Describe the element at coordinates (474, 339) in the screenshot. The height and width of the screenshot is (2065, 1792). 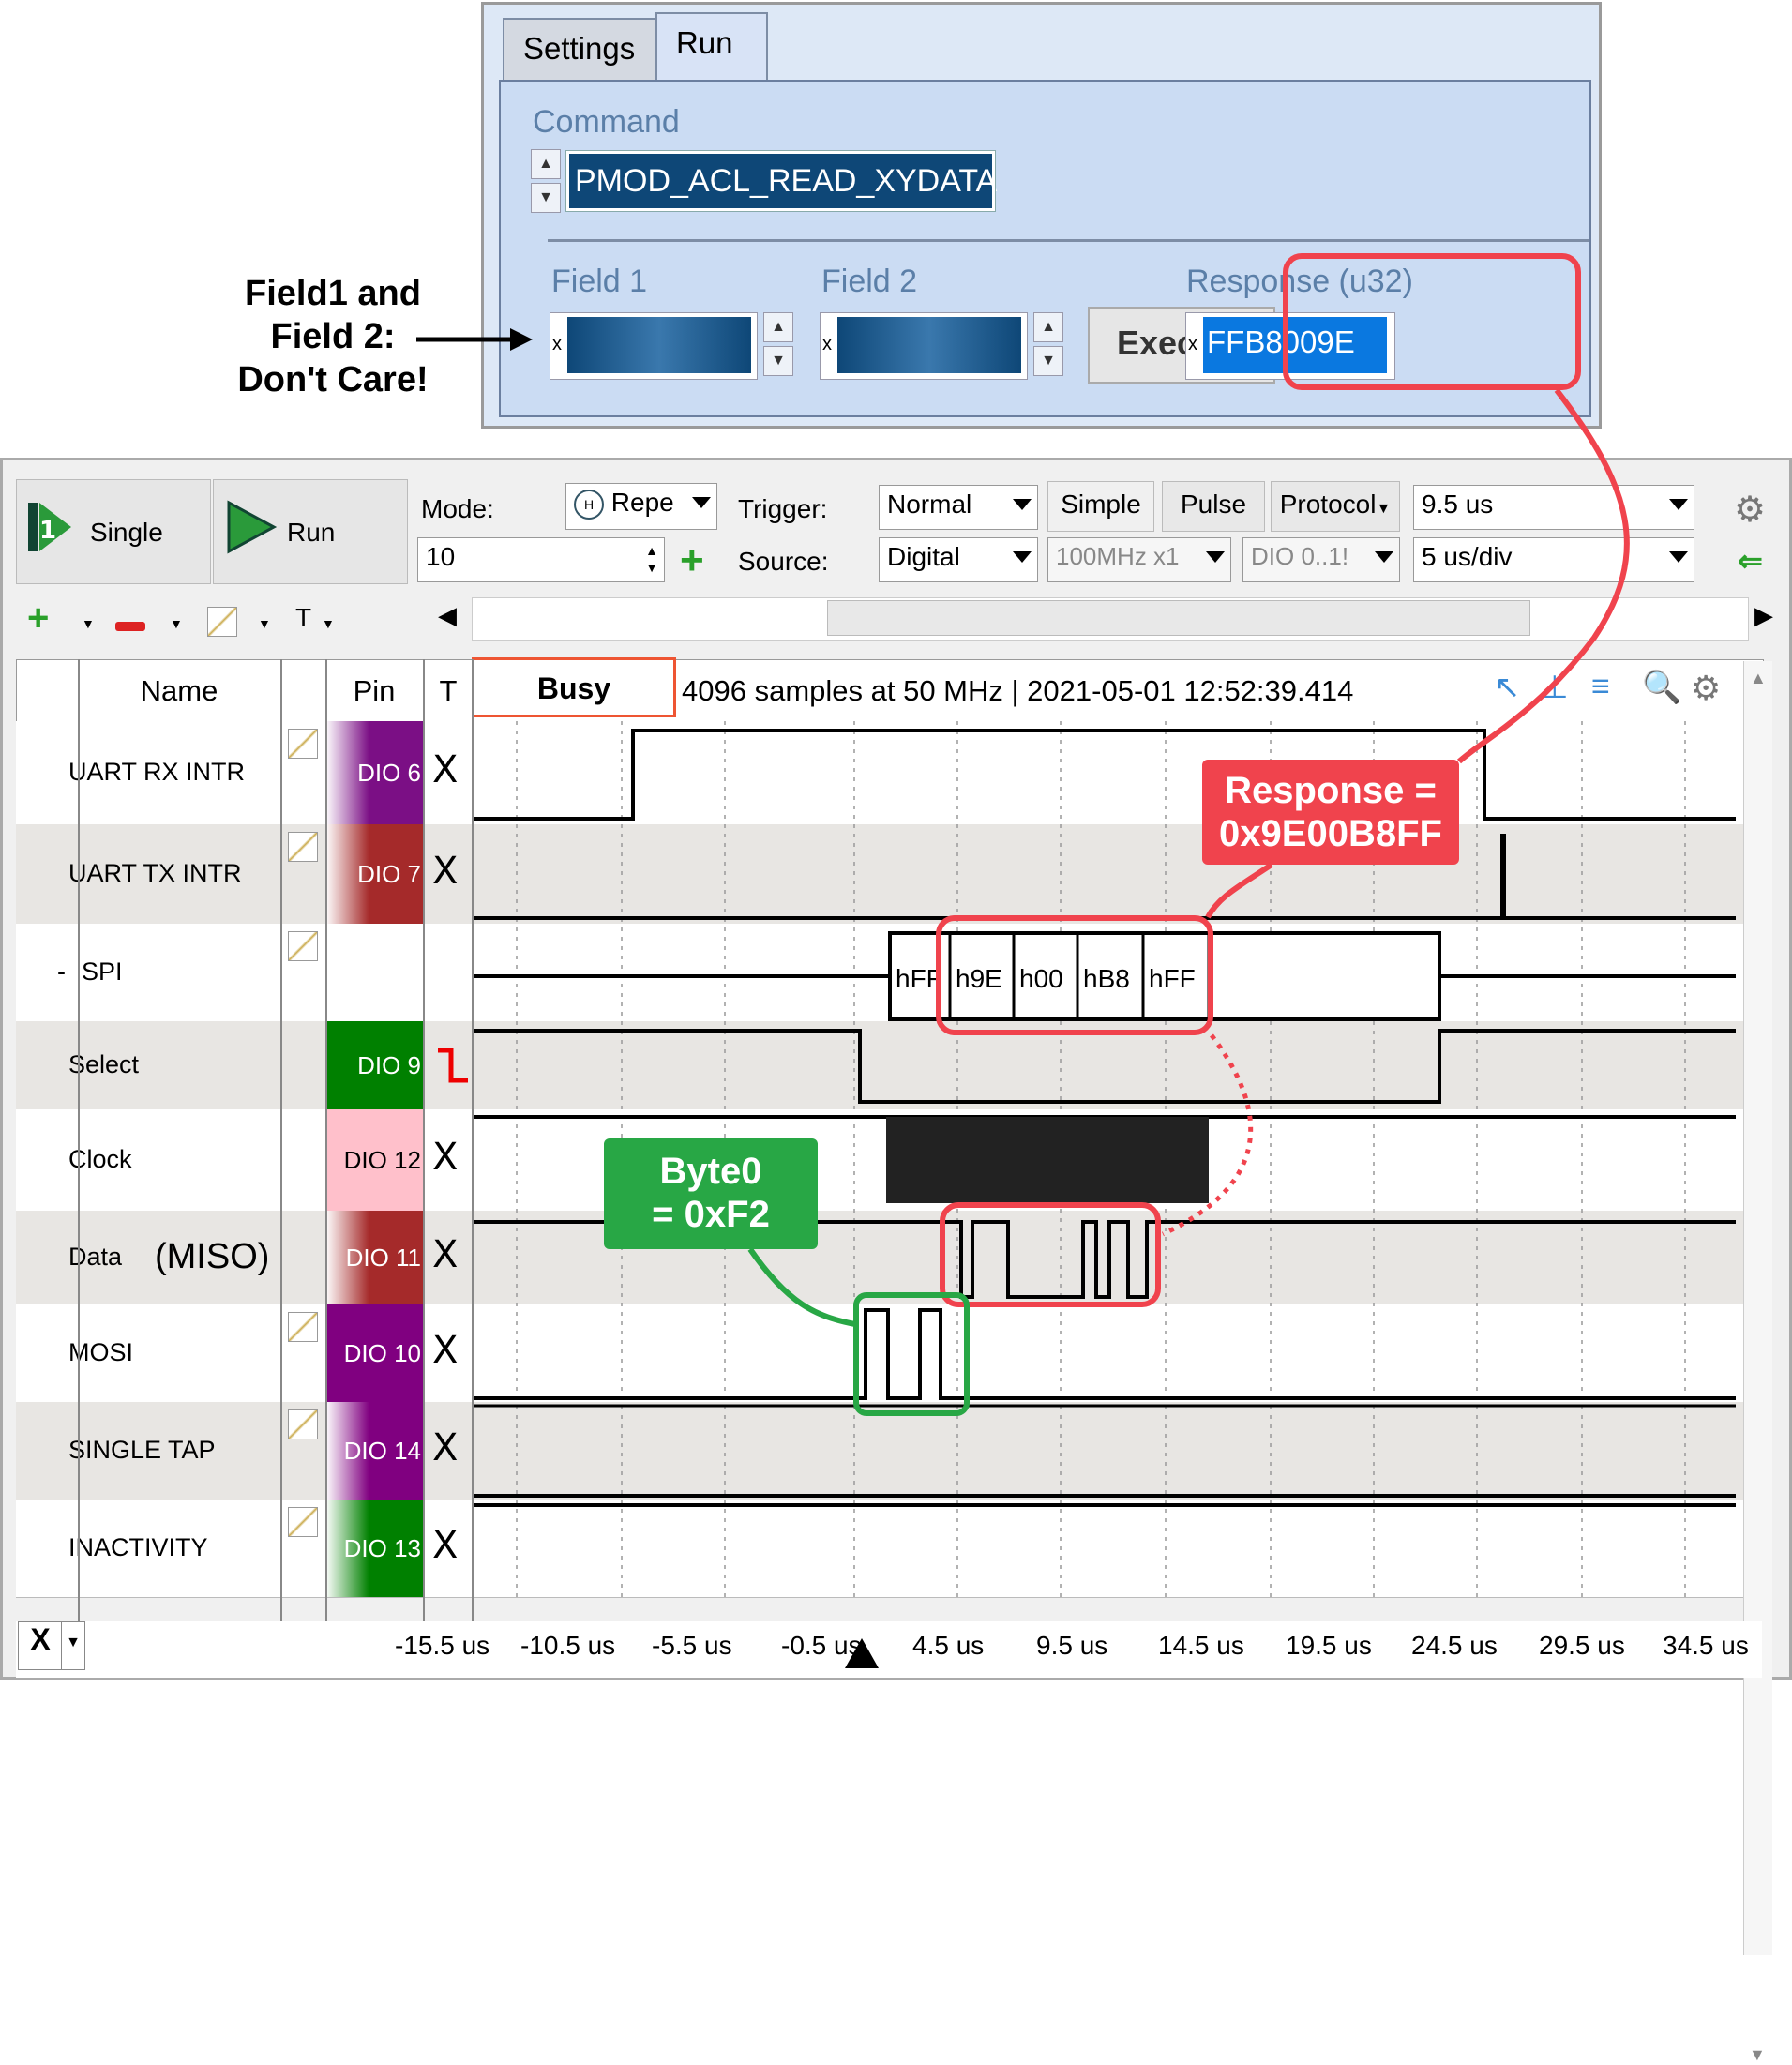
I see `arrow-icon` at that location.